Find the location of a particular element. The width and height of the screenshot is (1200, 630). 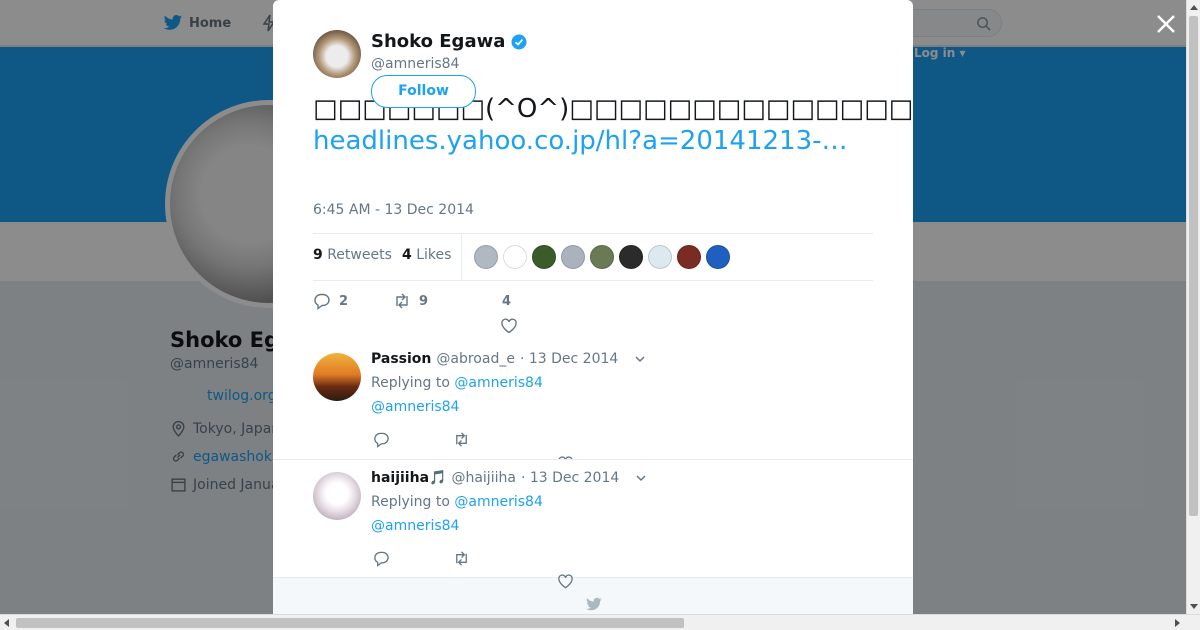

vertical-scrollbar is located at coordinates (1193, 307).